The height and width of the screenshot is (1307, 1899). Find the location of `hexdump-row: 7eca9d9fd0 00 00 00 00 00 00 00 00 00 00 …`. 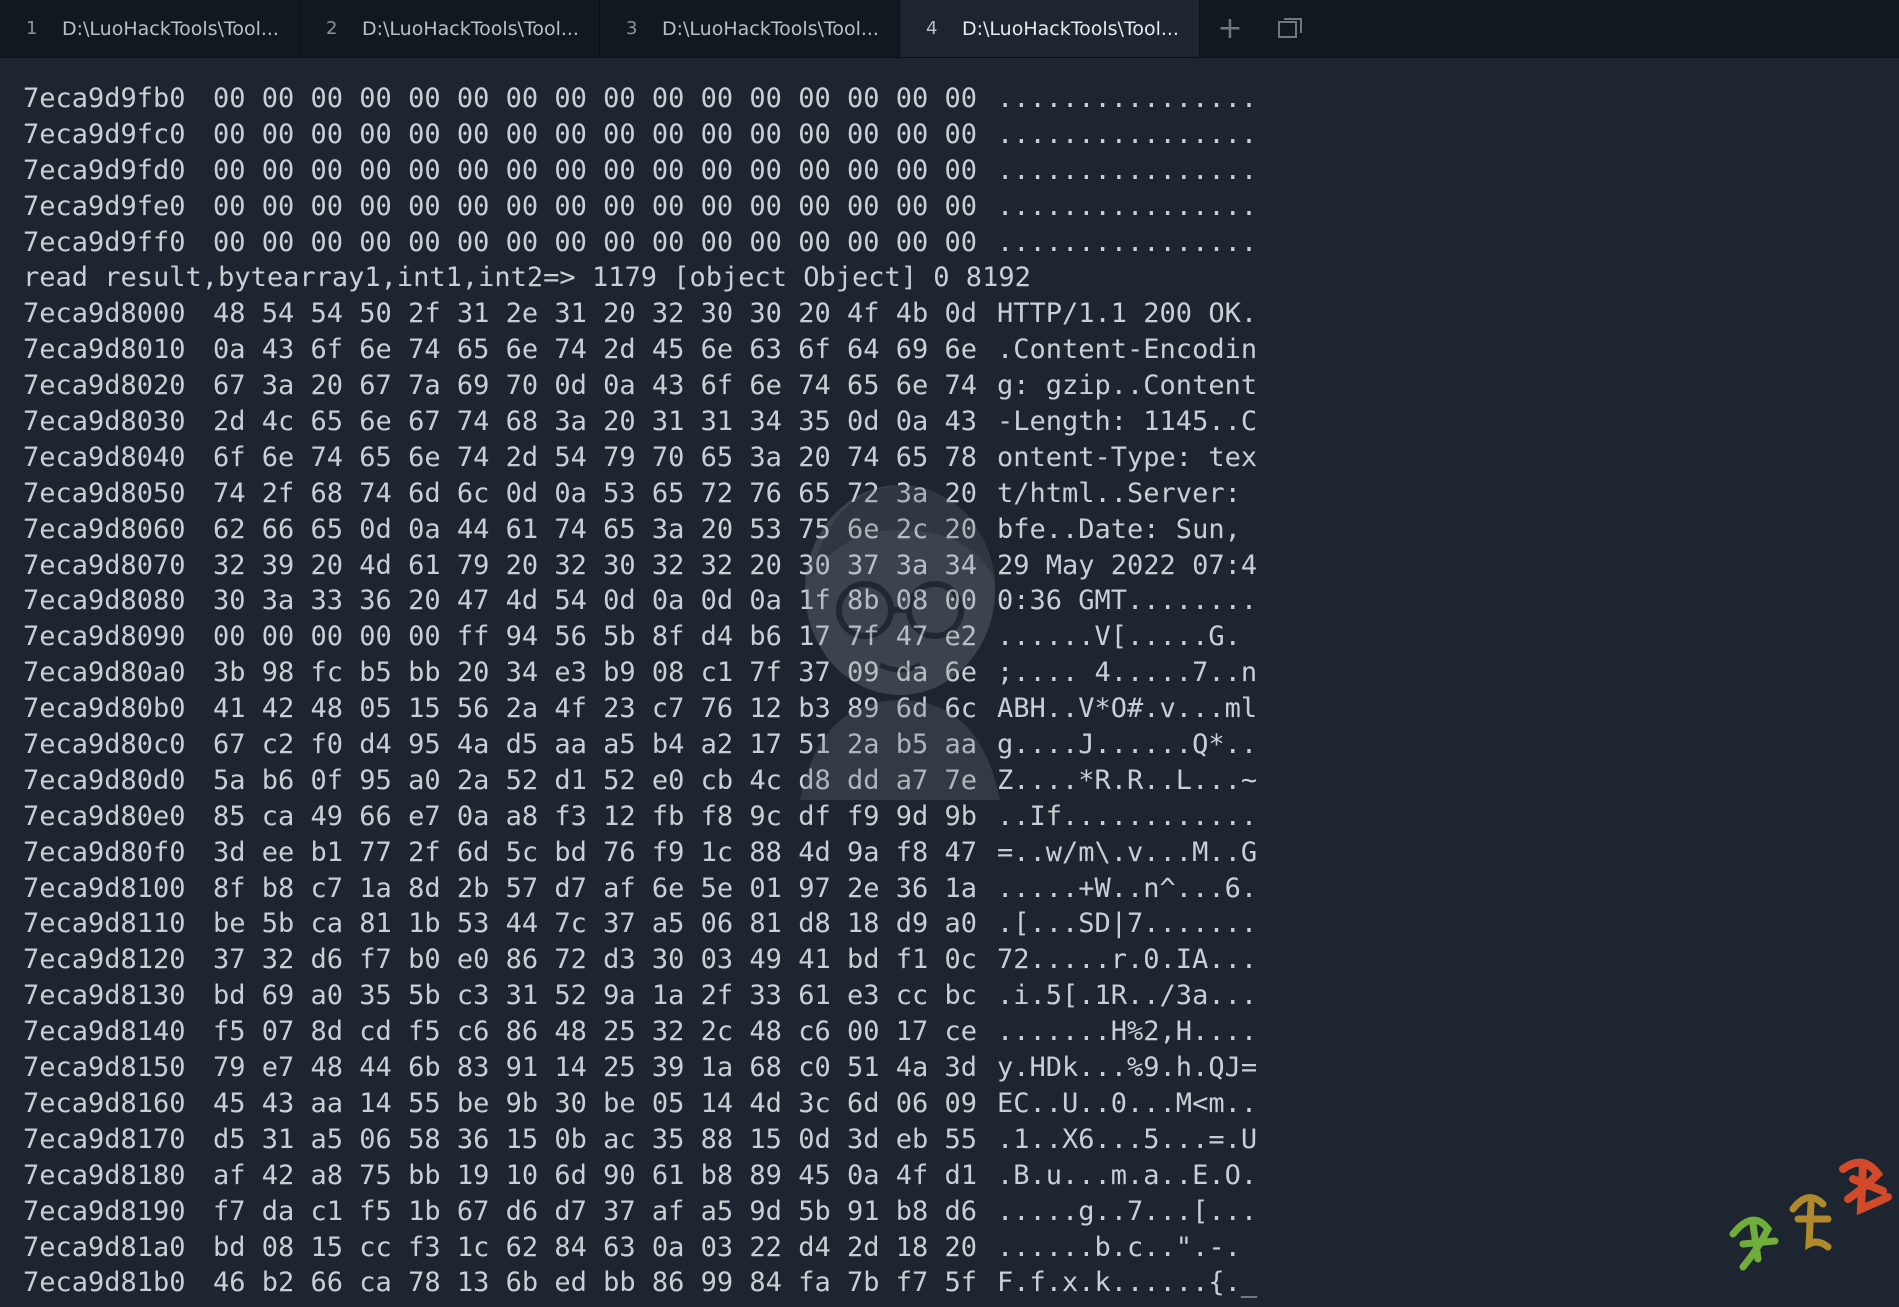

hexdump-row: 7eca9d9fd0 00 00 00 00 00 00 00 00 00 00 … is located at coordinates (961, 171).